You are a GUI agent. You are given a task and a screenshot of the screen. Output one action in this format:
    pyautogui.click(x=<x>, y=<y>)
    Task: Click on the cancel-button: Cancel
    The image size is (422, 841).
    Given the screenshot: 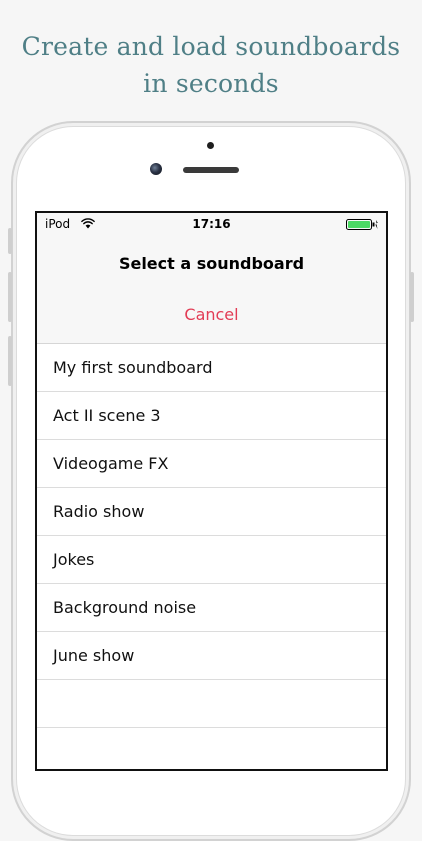 What is the action you would take?
    pyautogui.click(x=211, y=314)
    